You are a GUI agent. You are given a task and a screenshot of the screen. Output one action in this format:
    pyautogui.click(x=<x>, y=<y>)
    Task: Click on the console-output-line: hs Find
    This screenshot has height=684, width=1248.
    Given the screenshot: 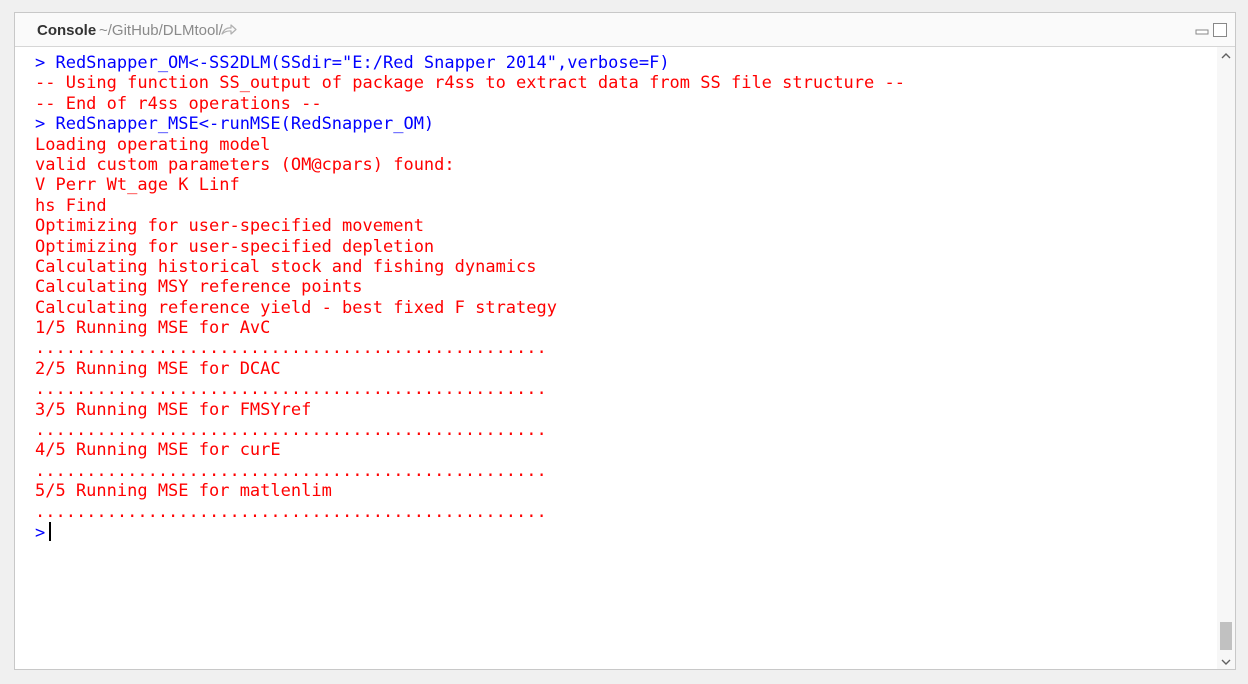 What is the action you would take?
    pyautogui.click(x=71, y=205)
    